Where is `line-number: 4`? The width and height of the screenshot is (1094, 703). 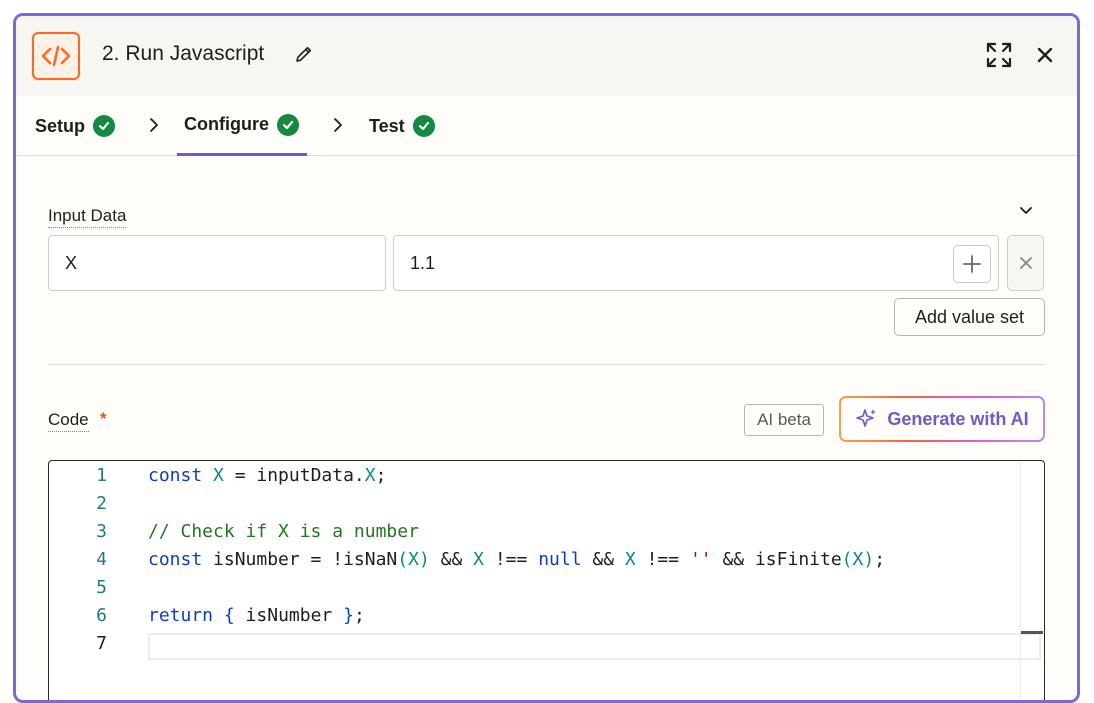
line-number: 4 is located at coordinates (101, 559).